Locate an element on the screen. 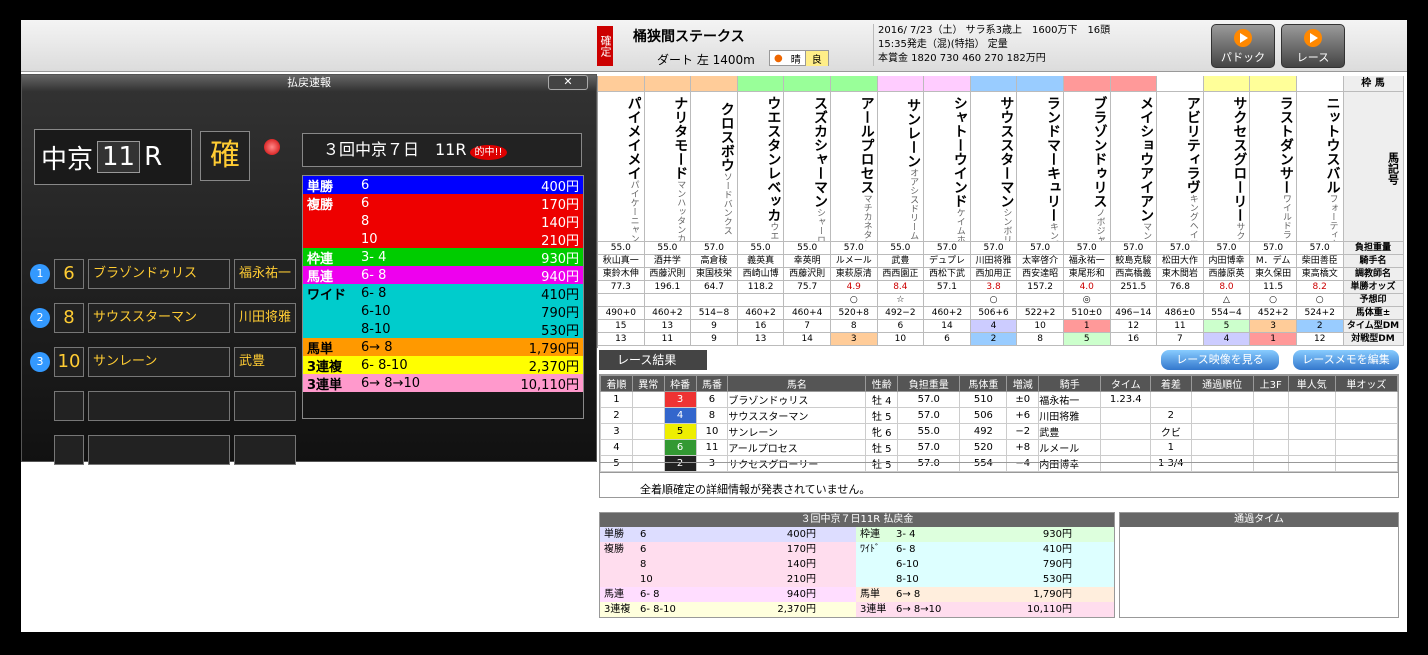 The height and width of the screenshot is (655, 1428). result-horse-number is located at coordinates (69, 406).